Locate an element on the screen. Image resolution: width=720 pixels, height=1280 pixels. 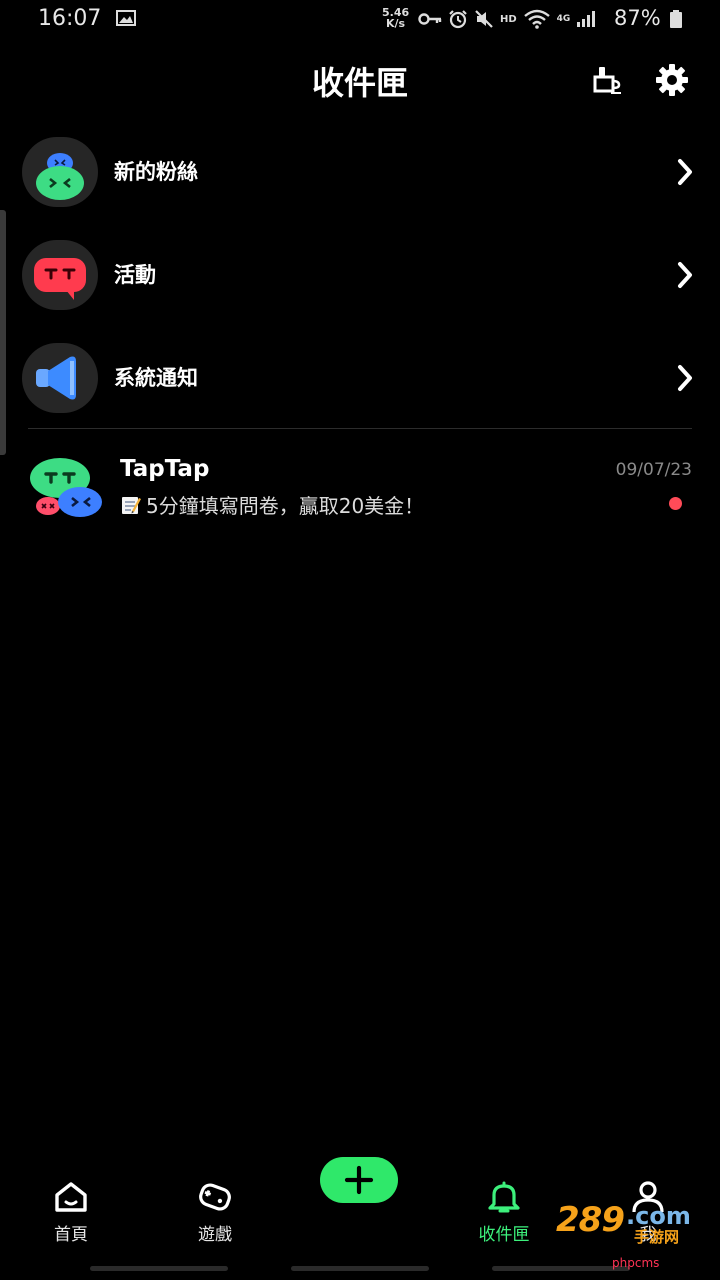
network-type: 4G is located at coordinates (563, 19).